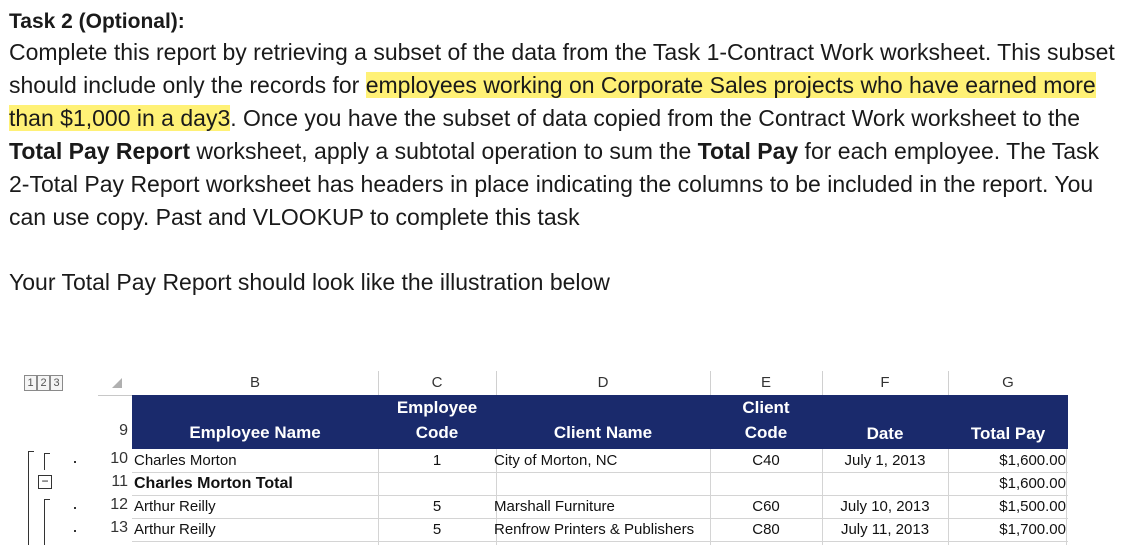 Image resolution: width=1132 pixels, height=545 pixels. Describe the element at coordinates (213, 484) in the screenshot. I see `cell-employee-total-label: Charles Morton Total` at that location.